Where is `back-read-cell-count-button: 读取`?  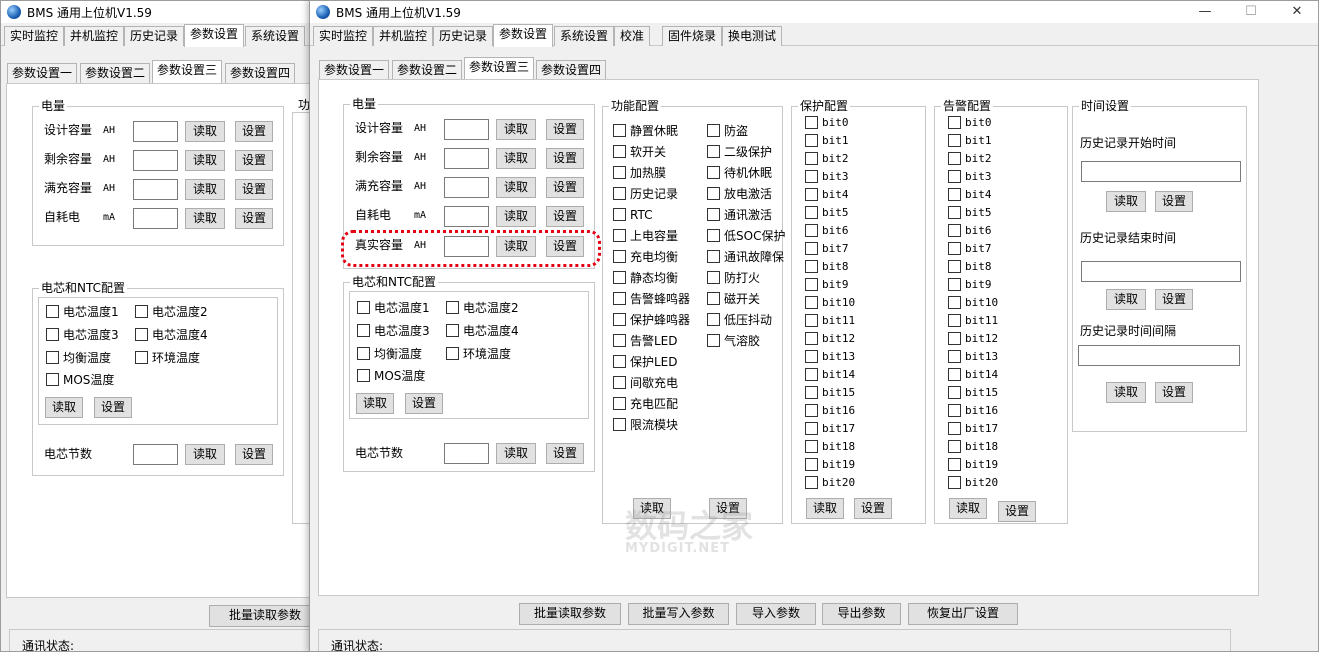 back-read-cell-count-button: 读取 is located at coordinates (205, 454).